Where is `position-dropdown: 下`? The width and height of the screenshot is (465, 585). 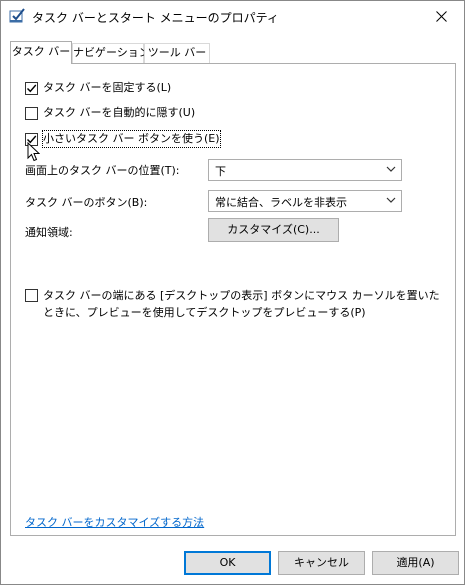
position-dropdown: 下 is located at coordinates (305, 170).